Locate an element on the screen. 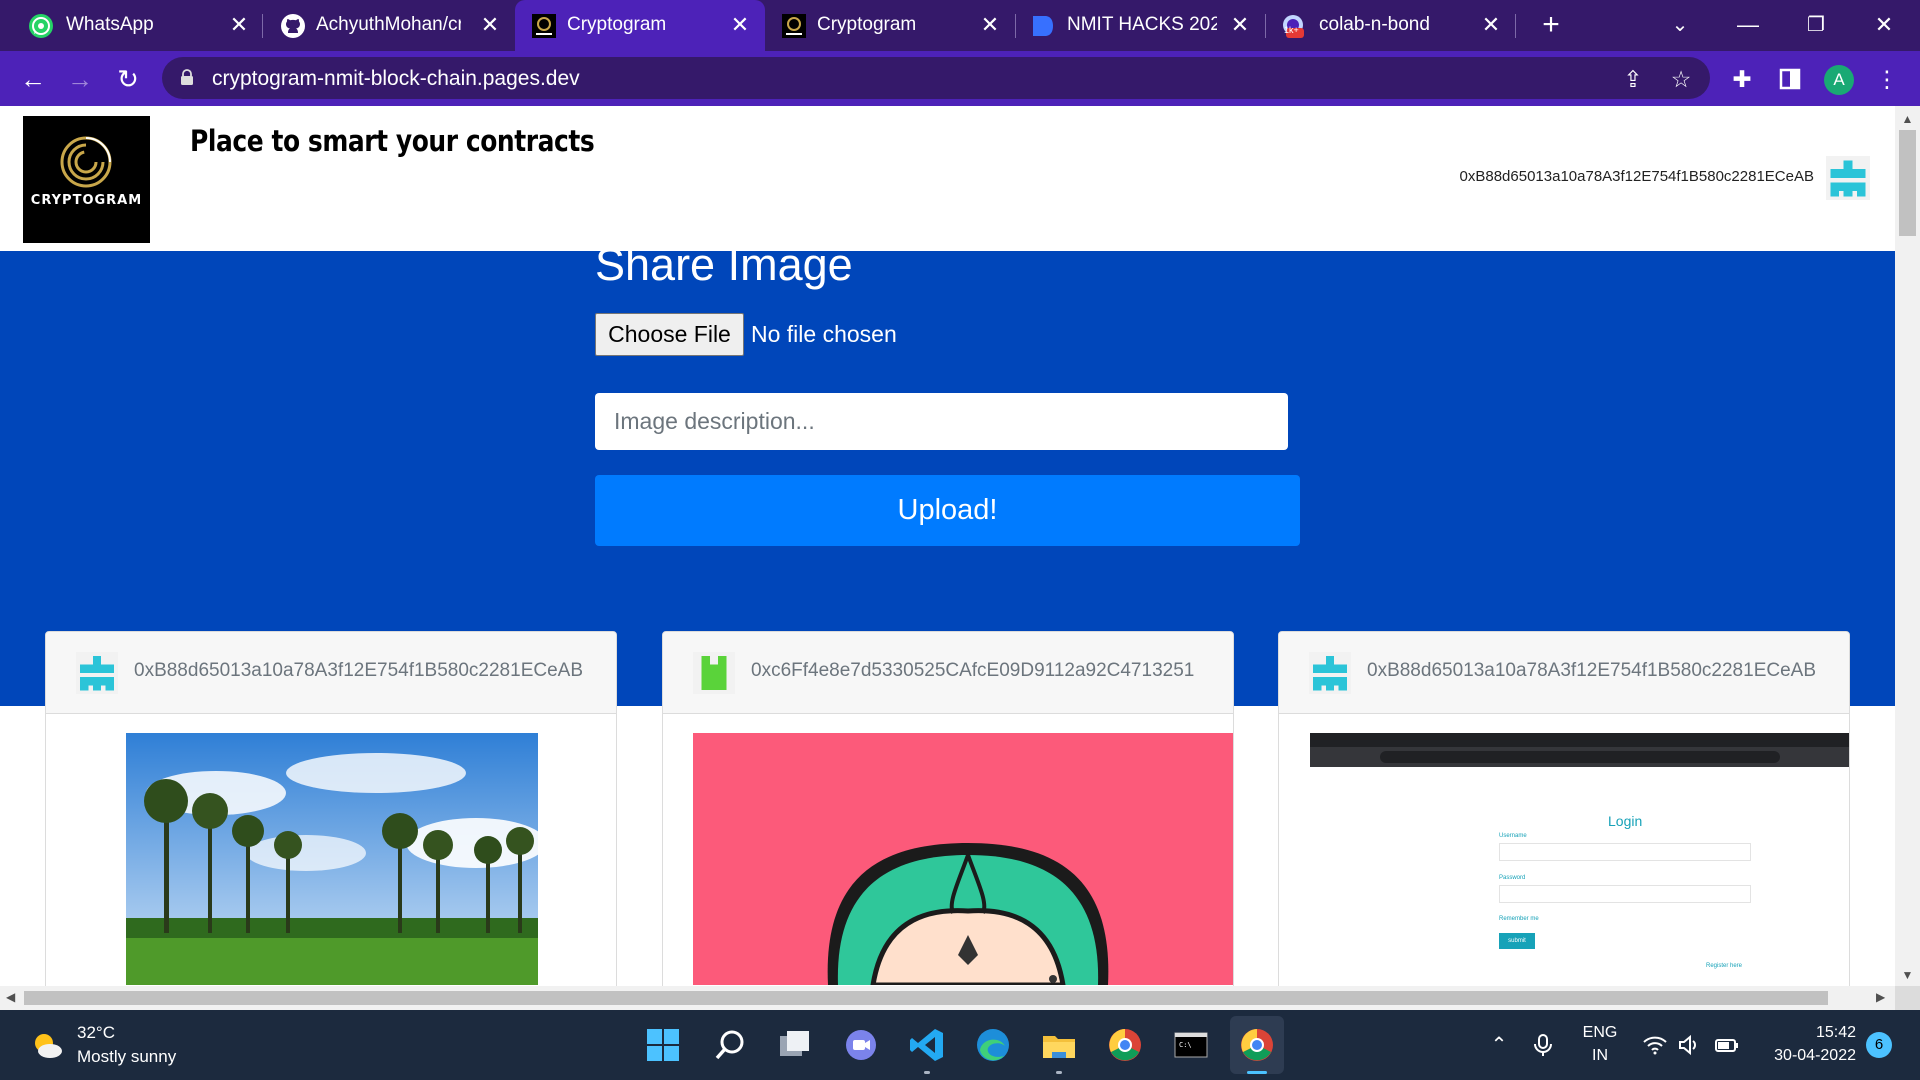 This screenshot has height=1080, width=1920. tab-cryptogram-active: Cryptogram ✕ is located at coordinates (640, 25).